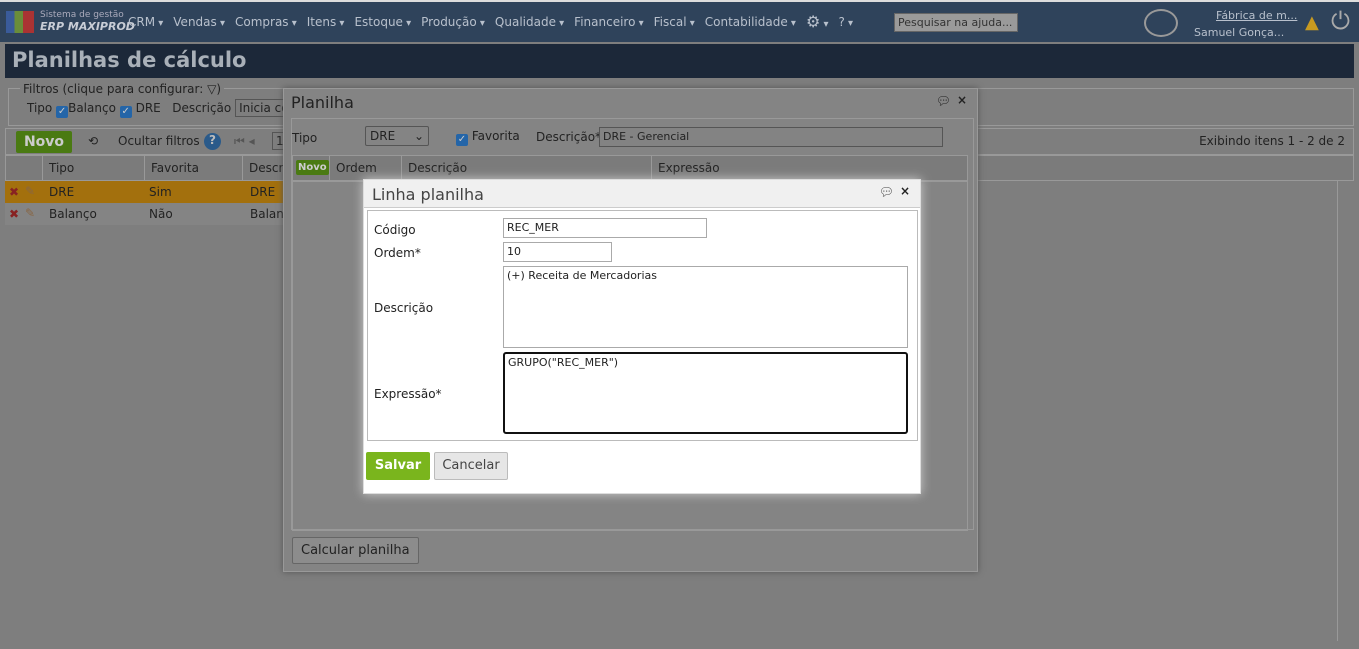 The width and height of the screenshot is (1359, 649). I want to click on expressao-label: Expressão*, so click(408, 394).